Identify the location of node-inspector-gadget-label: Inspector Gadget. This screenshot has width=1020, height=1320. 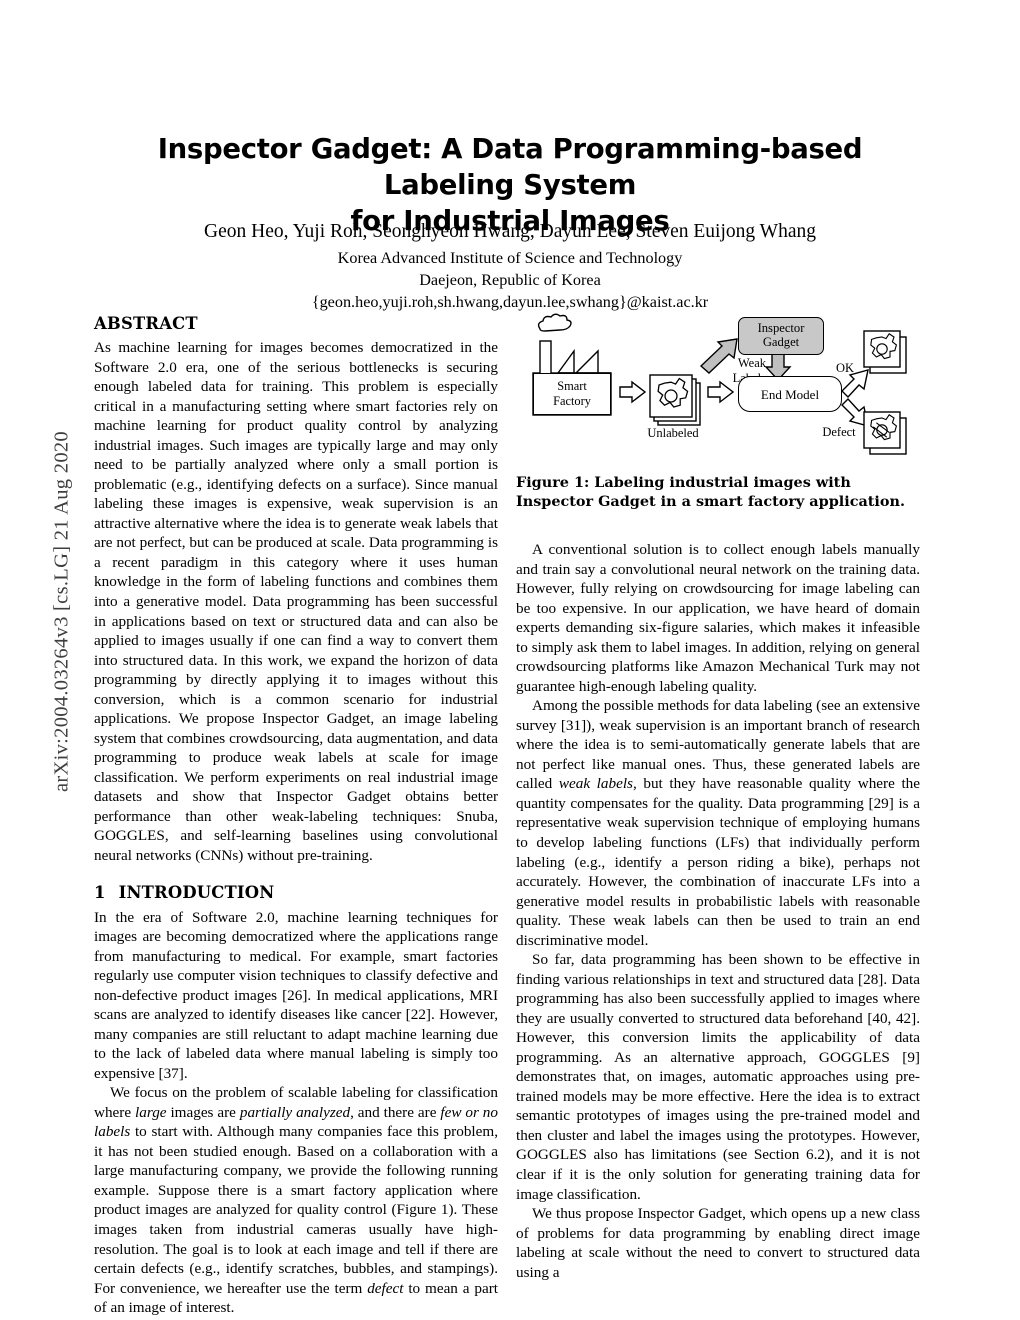
(781, 335).